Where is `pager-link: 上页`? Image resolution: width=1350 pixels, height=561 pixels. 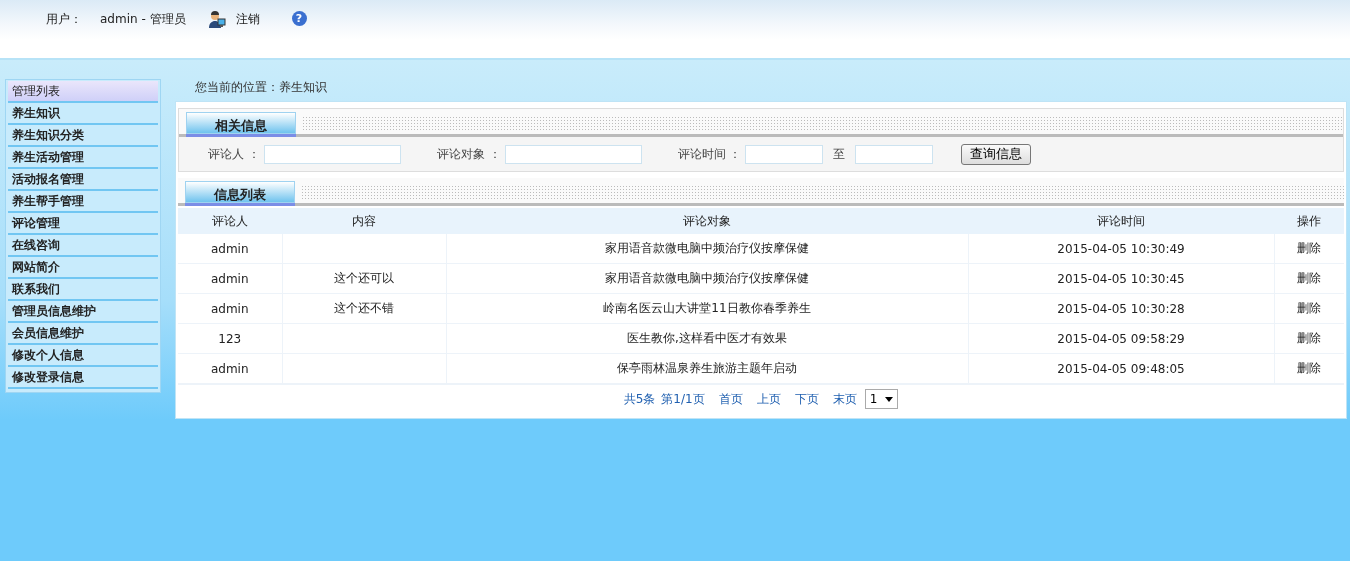
pager-link: 上页 is located at coordinates (768, 399).